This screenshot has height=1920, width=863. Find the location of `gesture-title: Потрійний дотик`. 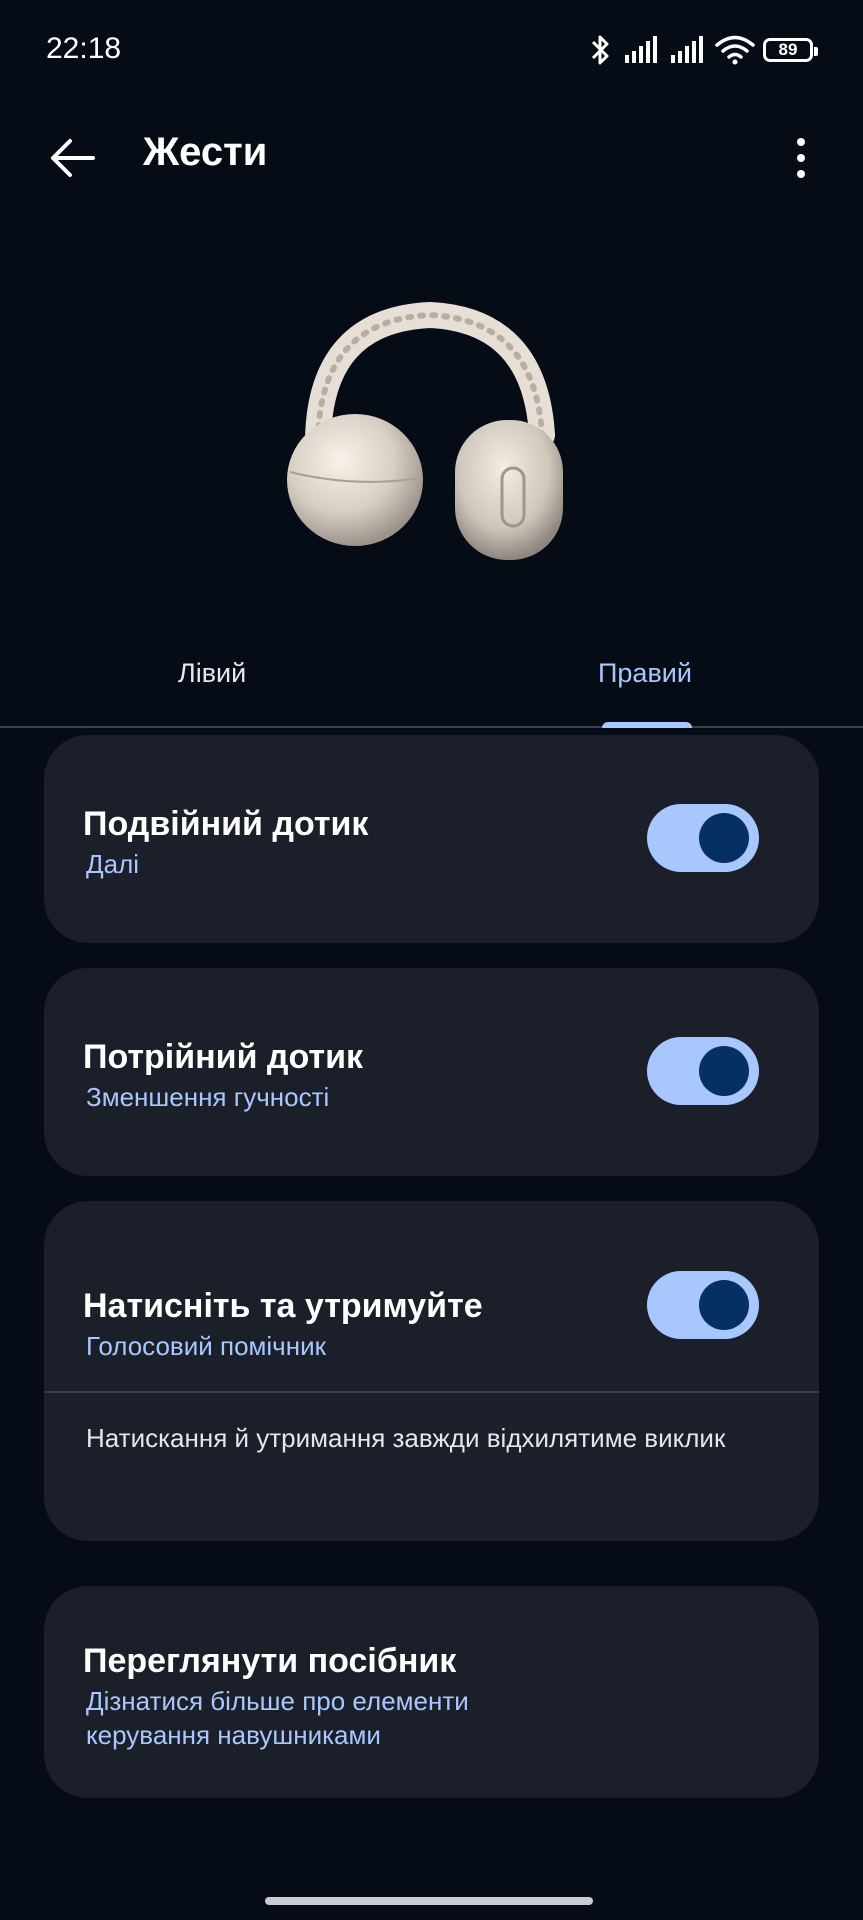

gesture-title: Потрійний дотик is located at coordinates (223, 1057).